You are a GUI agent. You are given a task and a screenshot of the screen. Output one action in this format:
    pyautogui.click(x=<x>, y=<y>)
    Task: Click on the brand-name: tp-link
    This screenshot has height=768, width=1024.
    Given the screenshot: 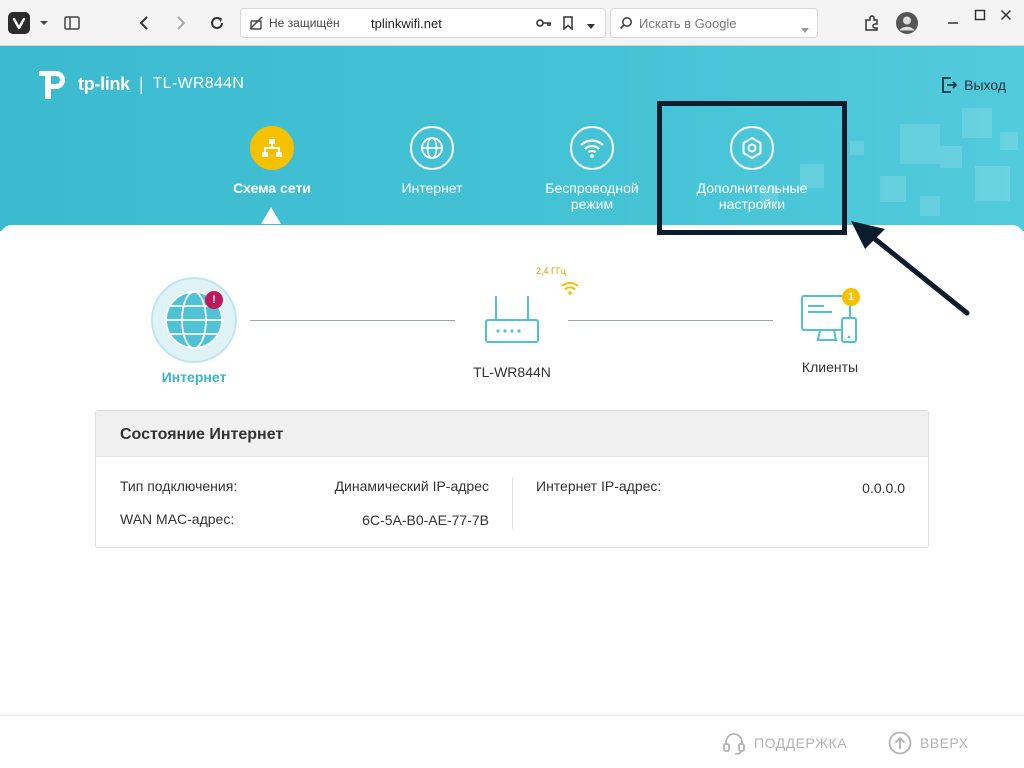 What is the action you would take?
    pyautogui.click(x=104, y=83)
    